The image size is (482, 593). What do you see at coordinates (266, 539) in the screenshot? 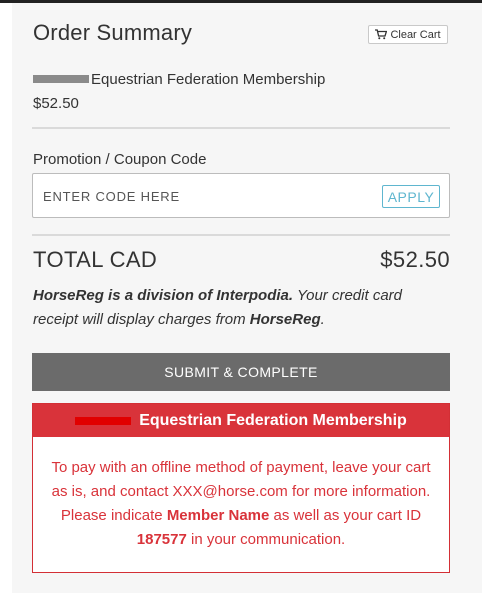
I see `offline-text-3: in your communication.` at bounding box center [266, 539].